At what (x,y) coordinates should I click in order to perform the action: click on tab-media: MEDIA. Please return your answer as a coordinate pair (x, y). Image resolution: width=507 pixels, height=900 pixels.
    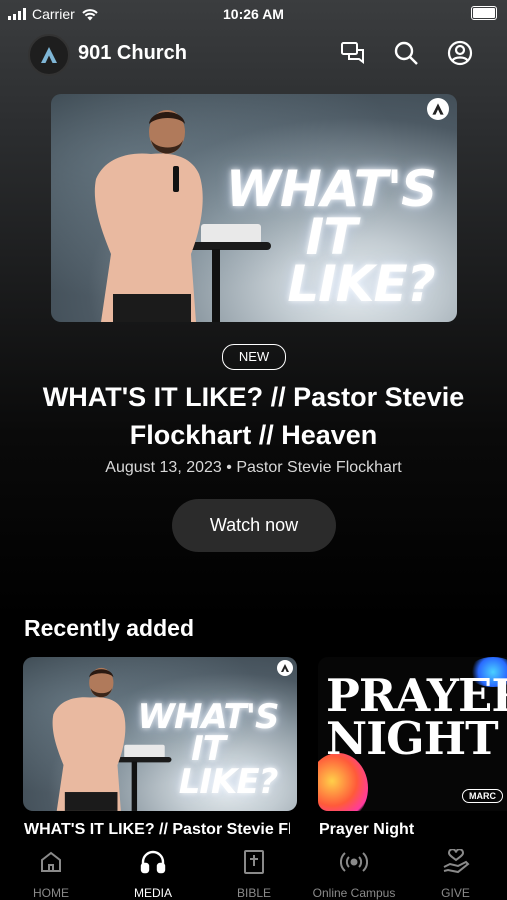
    Looking at the image, I should click on (153, 871).